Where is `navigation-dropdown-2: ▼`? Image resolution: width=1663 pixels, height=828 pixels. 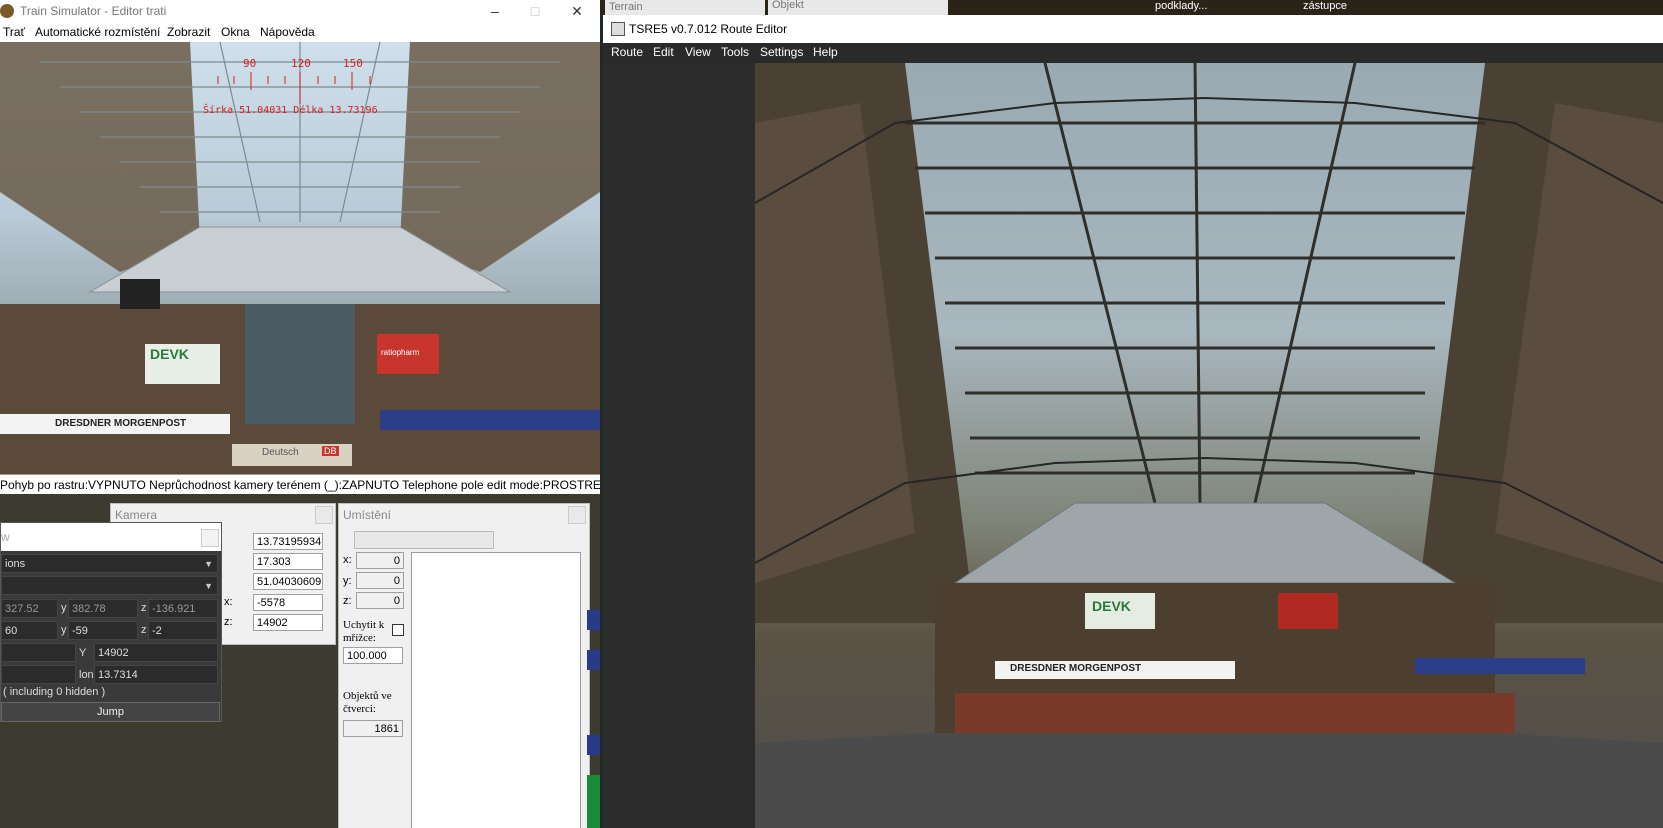
navigation-dropdown-2: ▼ is located at coordinates (109, 585).